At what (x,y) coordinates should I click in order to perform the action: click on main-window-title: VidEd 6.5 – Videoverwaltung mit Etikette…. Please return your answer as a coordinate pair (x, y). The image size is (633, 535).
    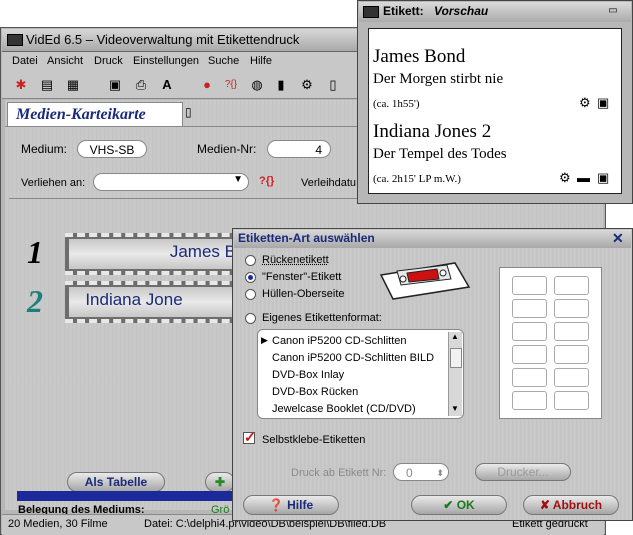
    Looking at the image, I should click on (163, 39).